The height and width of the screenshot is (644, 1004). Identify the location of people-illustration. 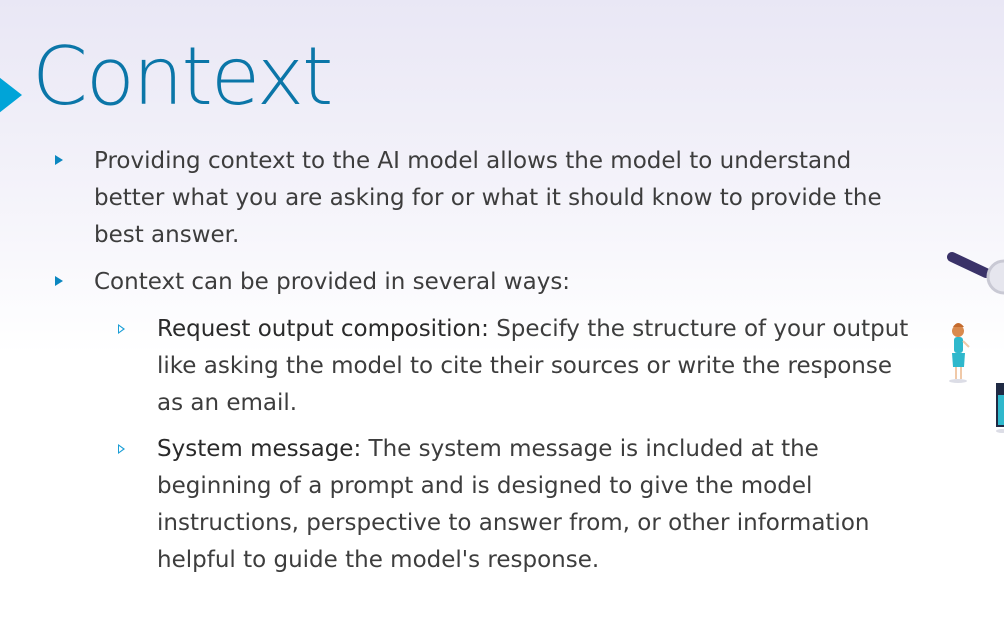
(974, 345).